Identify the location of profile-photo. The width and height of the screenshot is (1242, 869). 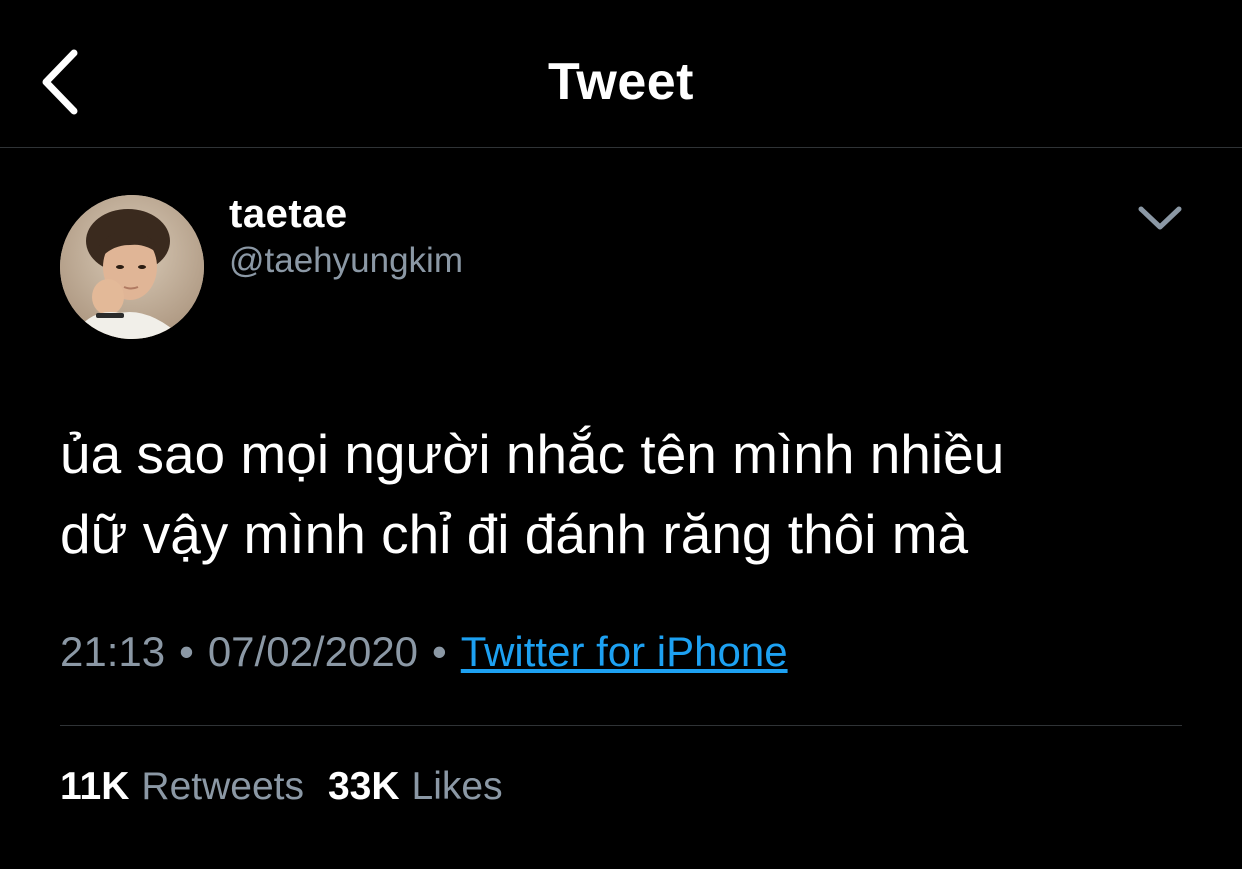
(132, 267).